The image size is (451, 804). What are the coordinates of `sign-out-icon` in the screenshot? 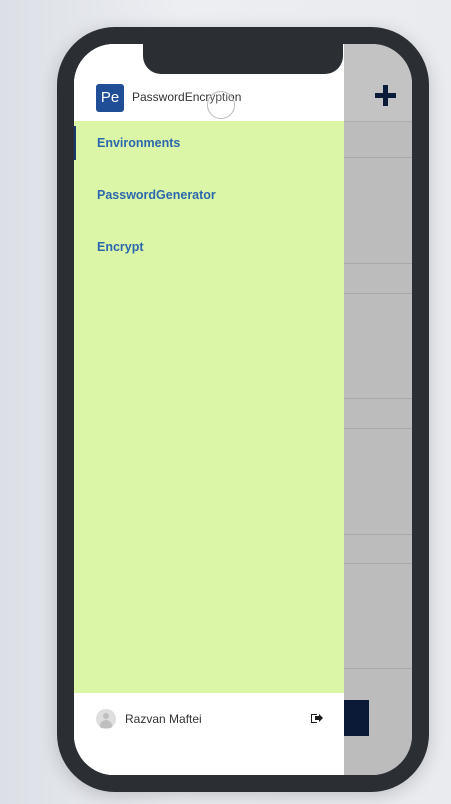 It's located at (317, 718).